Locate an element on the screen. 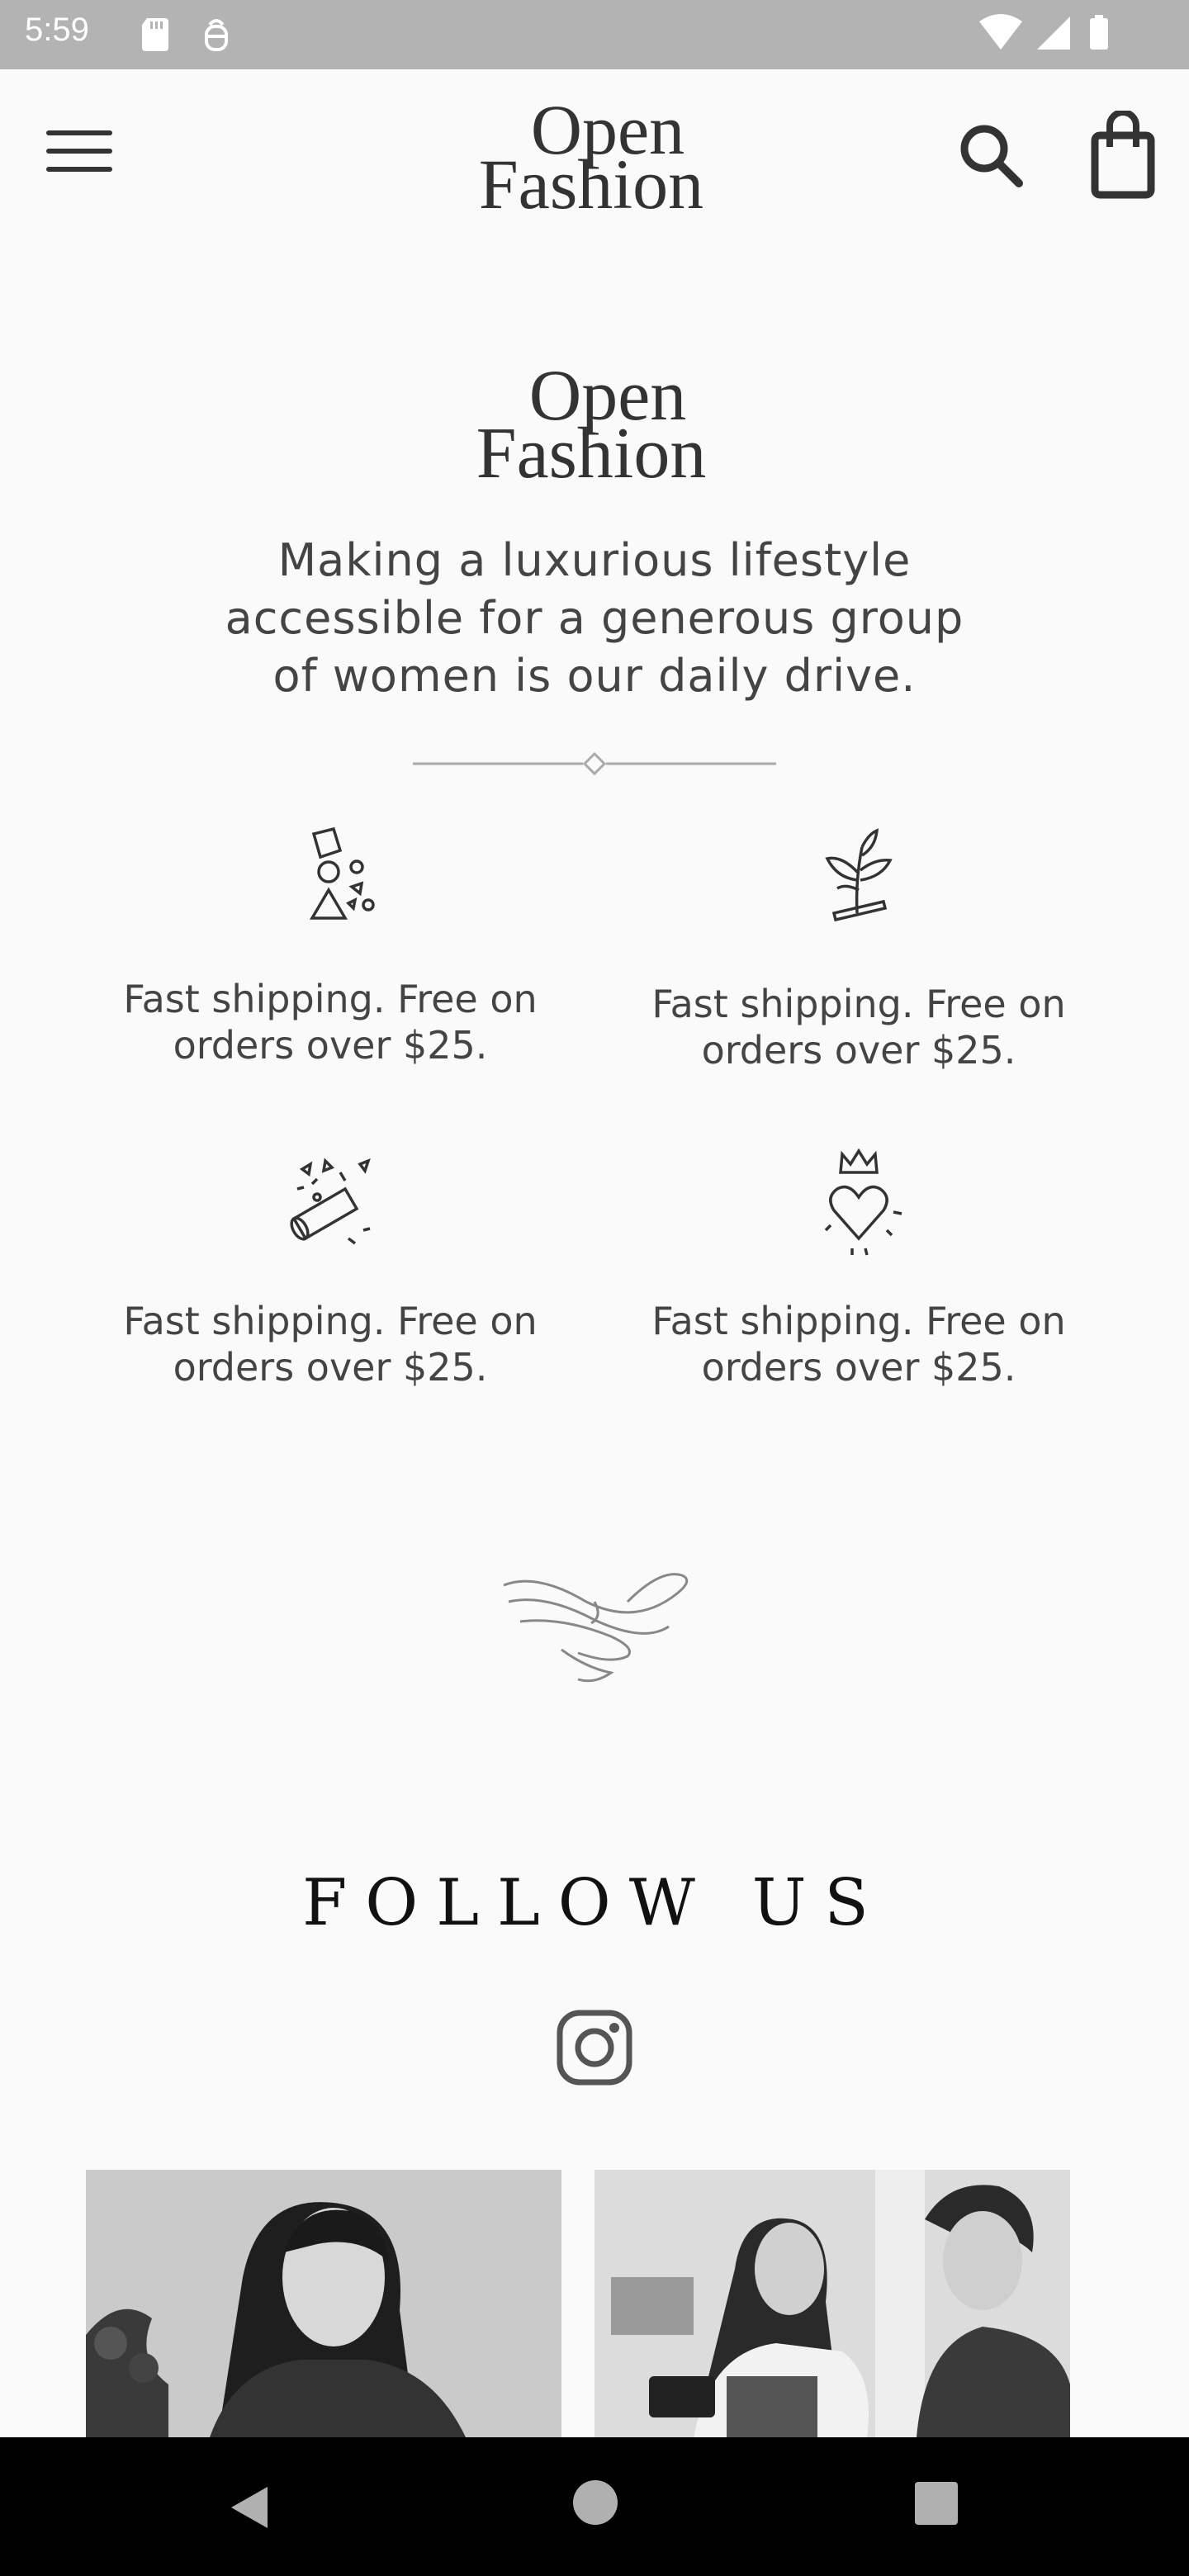 The height and width of the screenshot is (2576, 1189). sd-card-icon is located at coordinates (155, 34).